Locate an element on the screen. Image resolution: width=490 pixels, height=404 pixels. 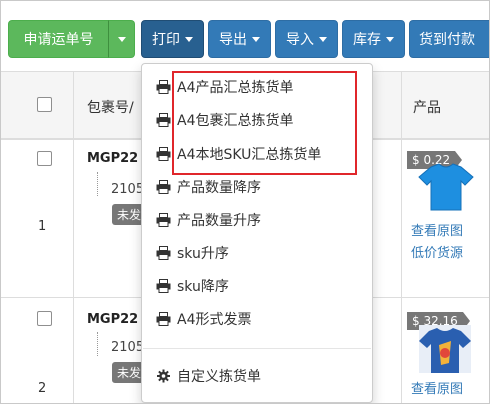
export-label: 导出 is located at coordinates (233, 40).